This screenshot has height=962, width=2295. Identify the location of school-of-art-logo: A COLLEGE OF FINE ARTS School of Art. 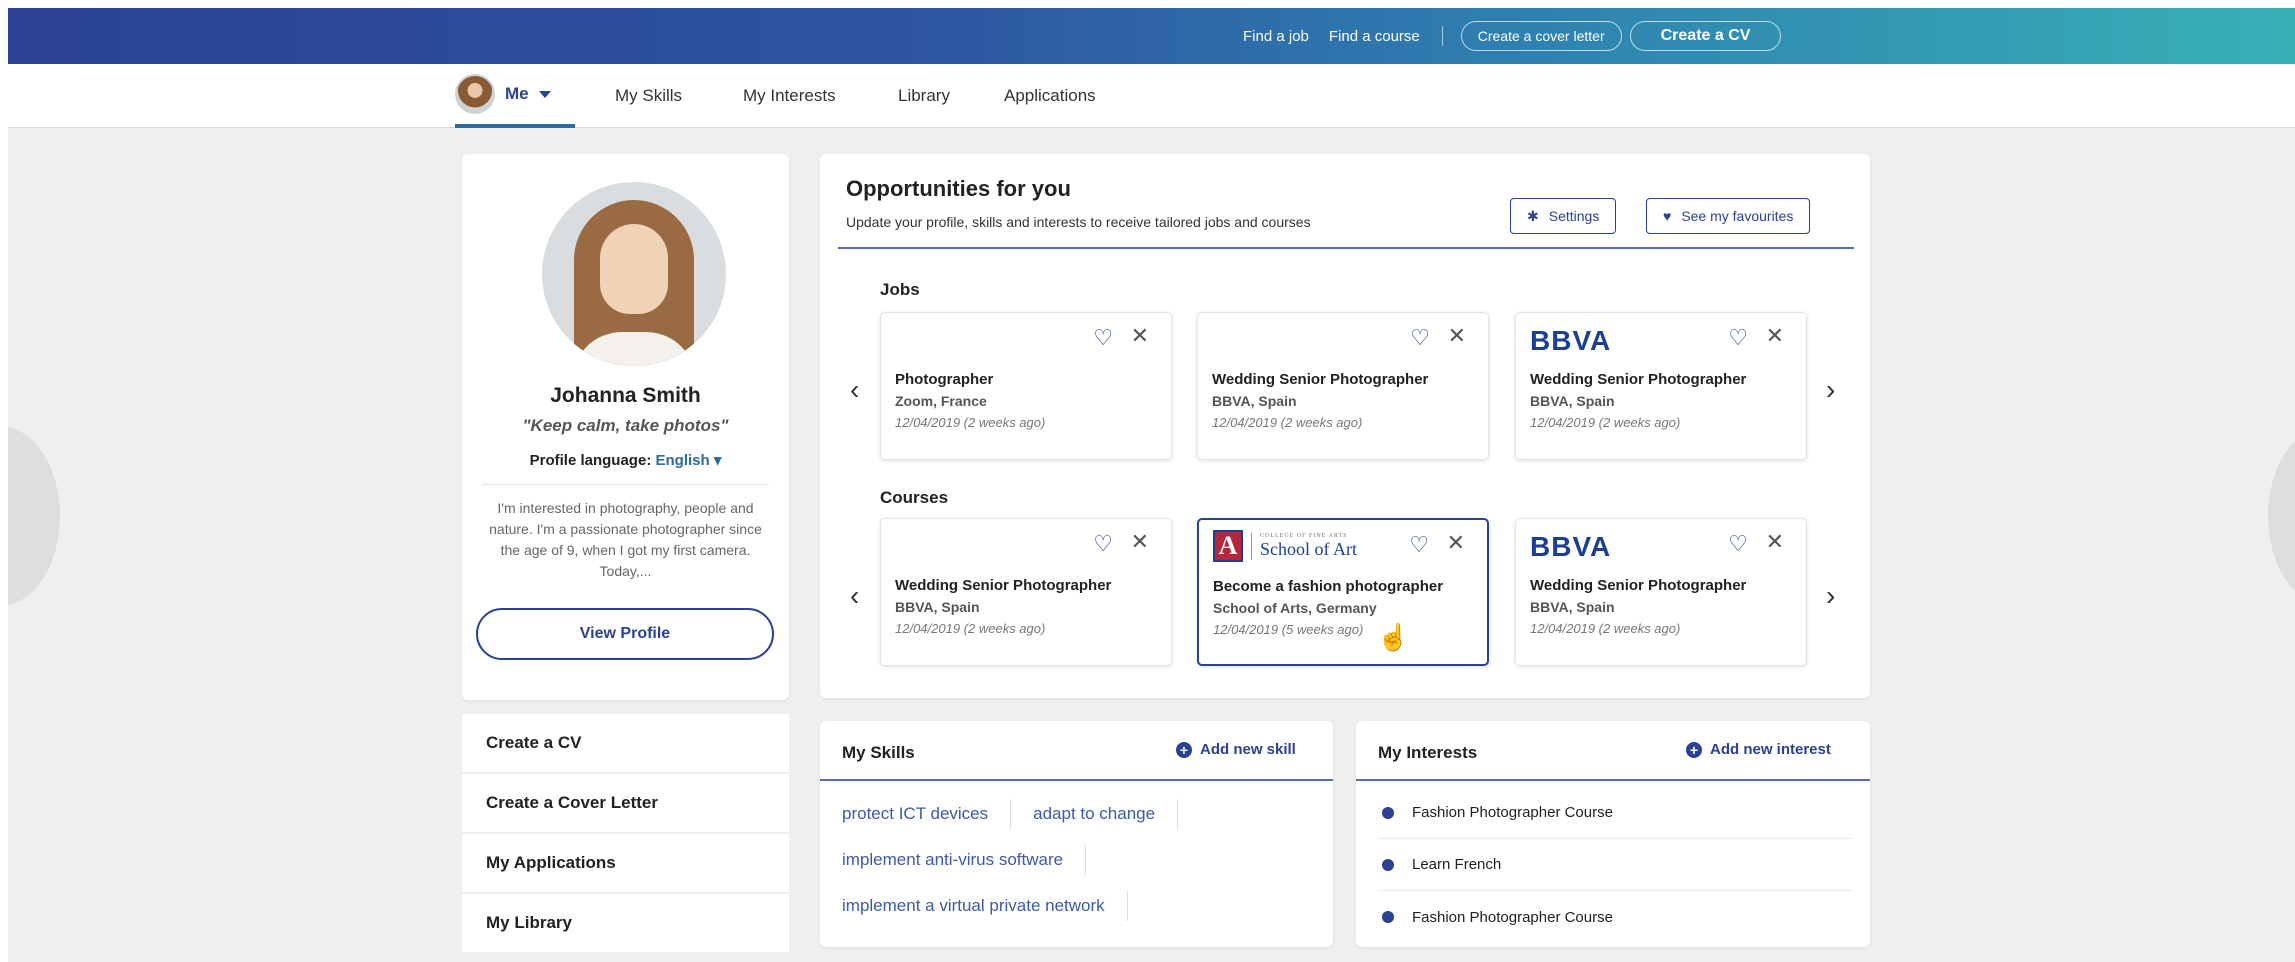
(1285, 546).